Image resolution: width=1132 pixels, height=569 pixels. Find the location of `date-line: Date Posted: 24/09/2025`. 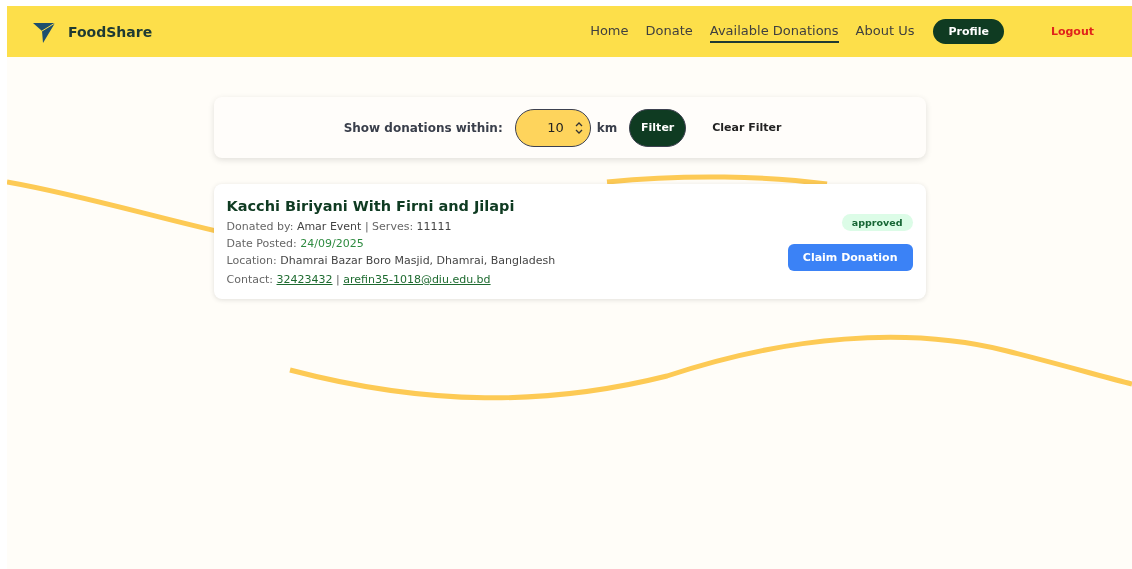

date-line: Date Posted: 24/09/2025 is located at coordinates (295, 243).